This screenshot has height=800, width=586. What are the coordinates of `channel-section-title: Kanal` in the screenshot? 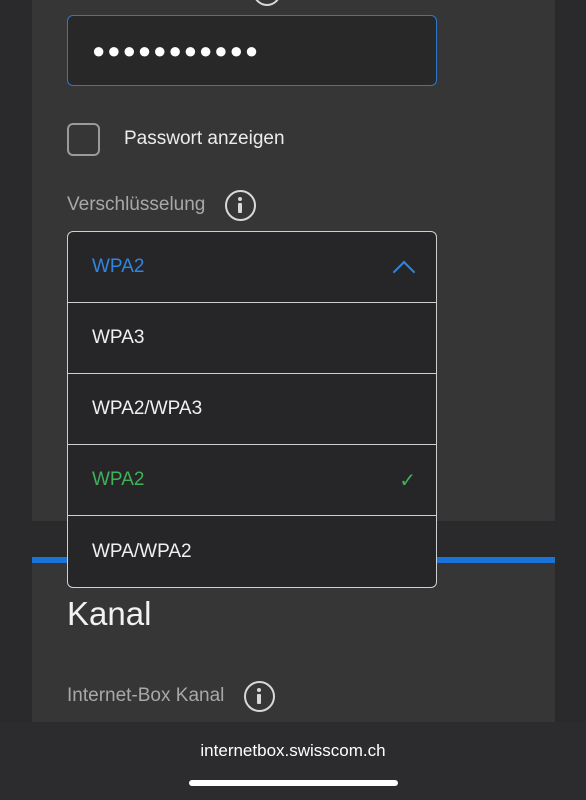 It's located at (109, 613).